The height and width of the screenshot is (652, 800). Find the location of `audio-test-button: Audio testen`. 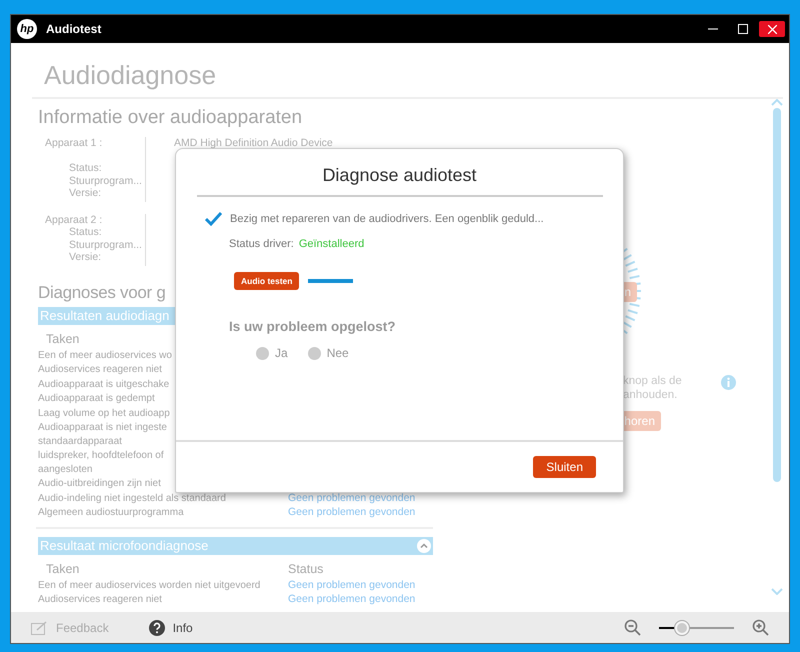

audio-test-button: Audio testen is located at coordinates (267, 281).